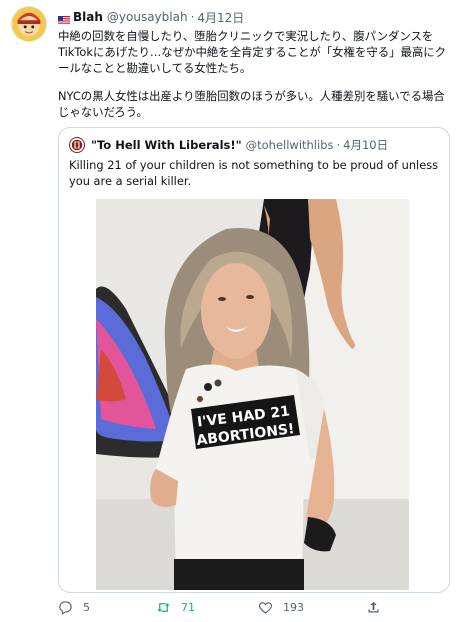  Describe the element at coordinates (163, 607) in the screenshot. I see `retweet-icon` at that location.